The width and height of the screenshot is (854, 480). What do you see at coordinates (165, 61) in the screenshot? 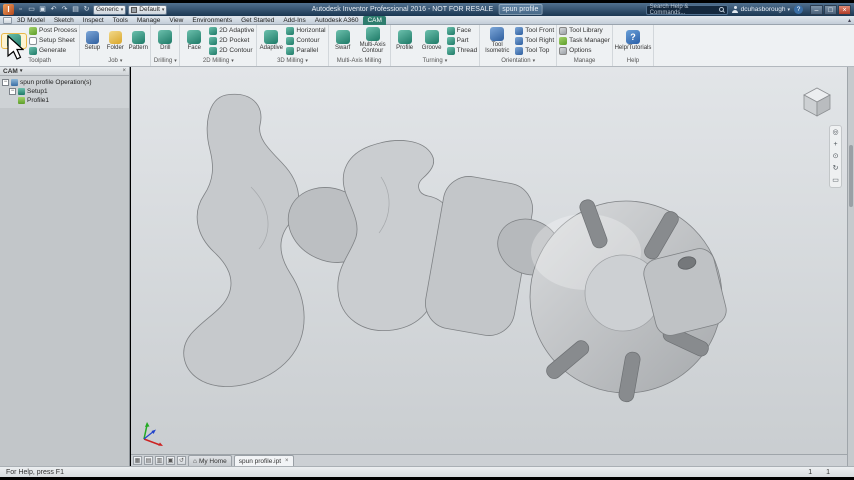
I see `drilling-group-label: Drilling ▾` at bounding box center [165, 61].